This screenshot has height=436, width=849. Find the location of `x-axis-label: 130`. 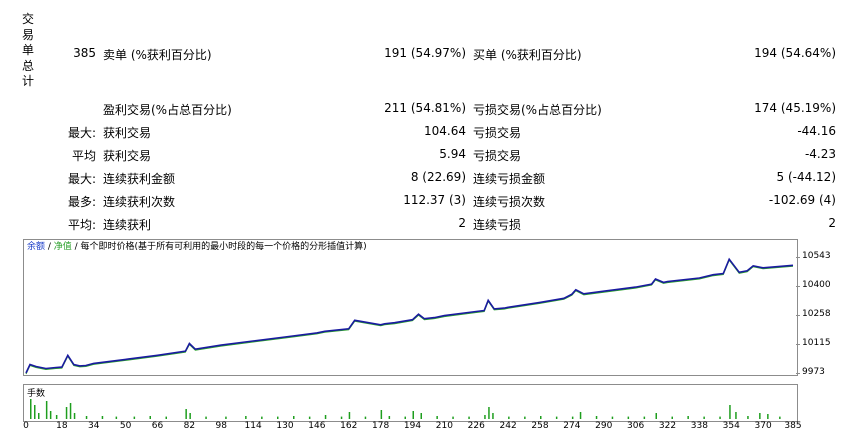

x-axis-label: 130 is located at coordinates (285, 426).